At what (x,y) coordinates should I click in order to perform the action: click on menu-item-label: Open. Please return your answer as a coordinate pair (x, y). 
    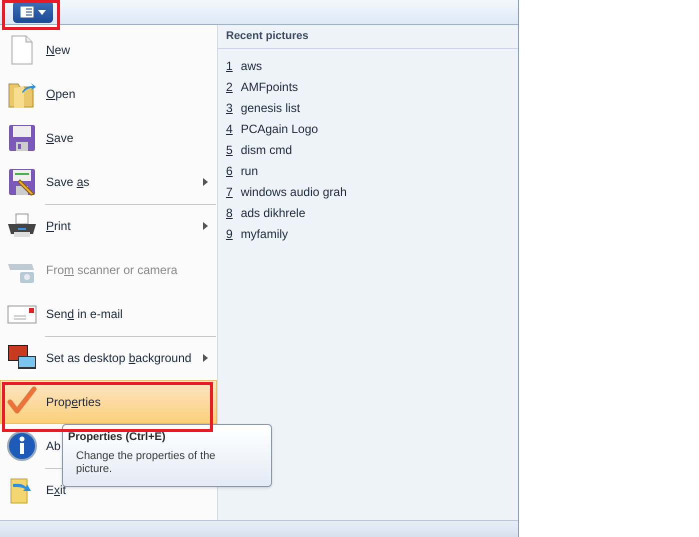
    Looking at the image, I should click on (61, 94).